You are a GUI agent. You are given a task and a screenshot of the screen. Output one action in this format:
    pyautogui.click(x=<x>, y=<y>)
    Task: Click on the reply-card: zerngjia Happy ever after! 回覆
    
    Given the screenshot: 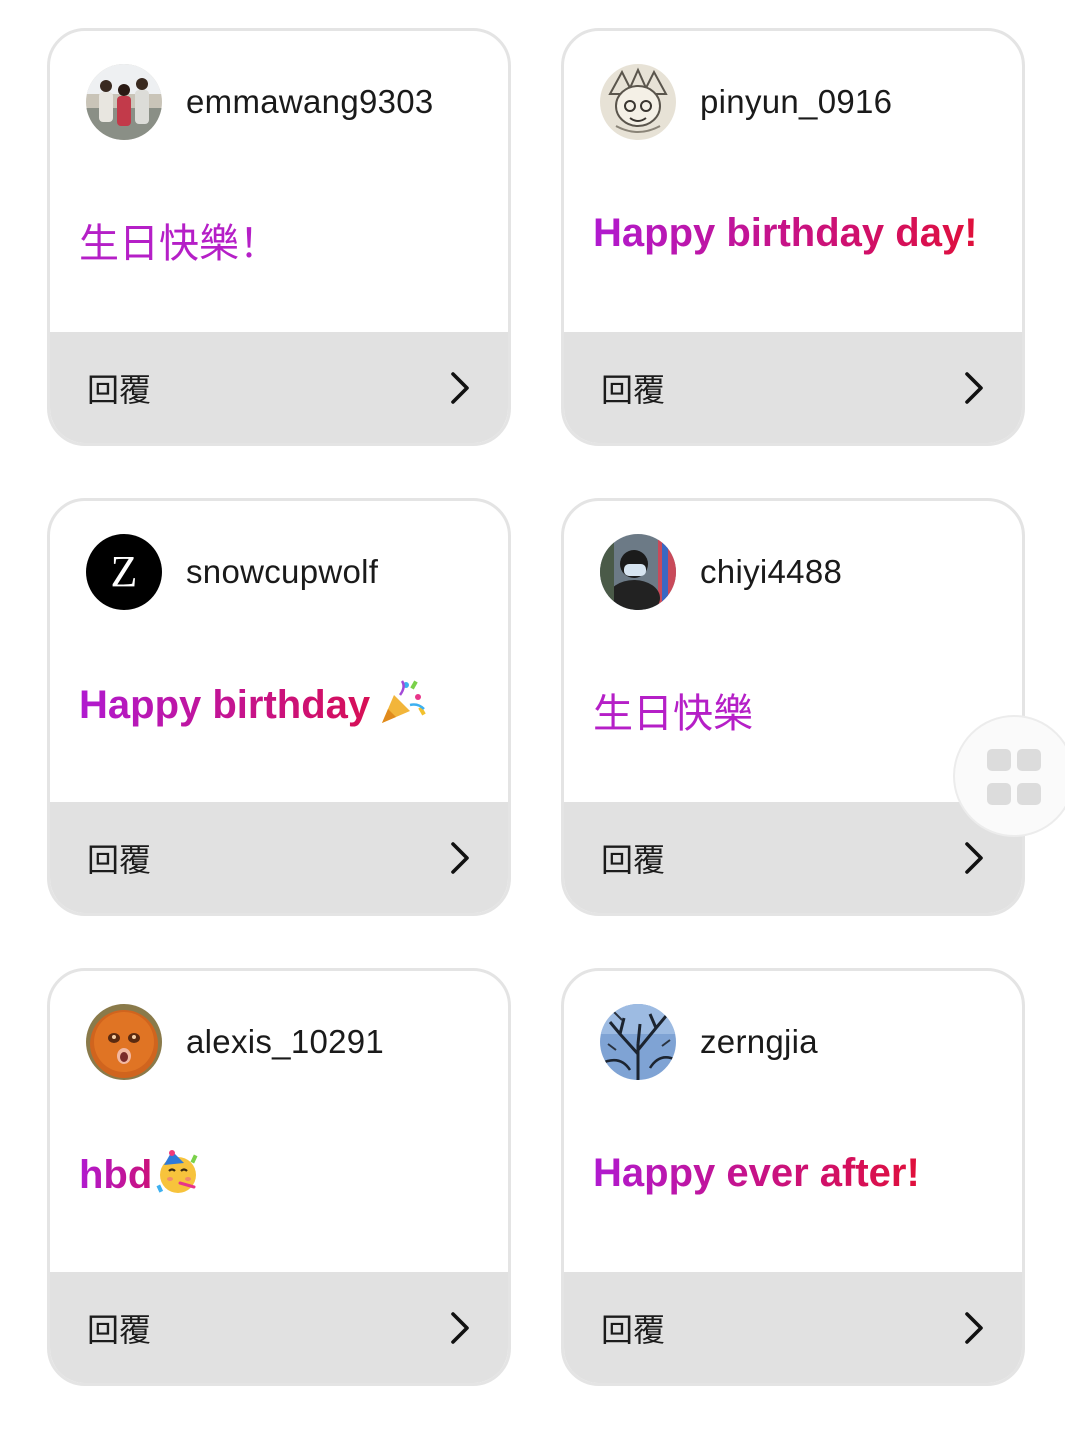 What is the action you would take?
    pyautogui.click(x=793, y=1177)
    